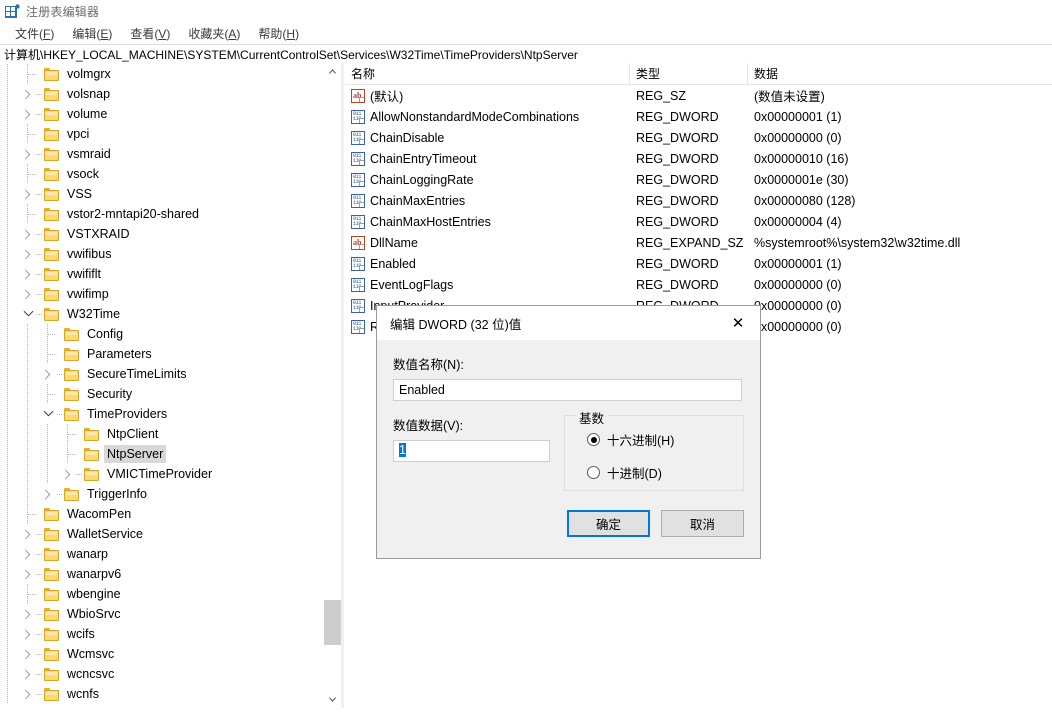 The height and width of the screenshot is (727, 1052). I want to click on tree-item-vpci: vpci, so click(170, 134).